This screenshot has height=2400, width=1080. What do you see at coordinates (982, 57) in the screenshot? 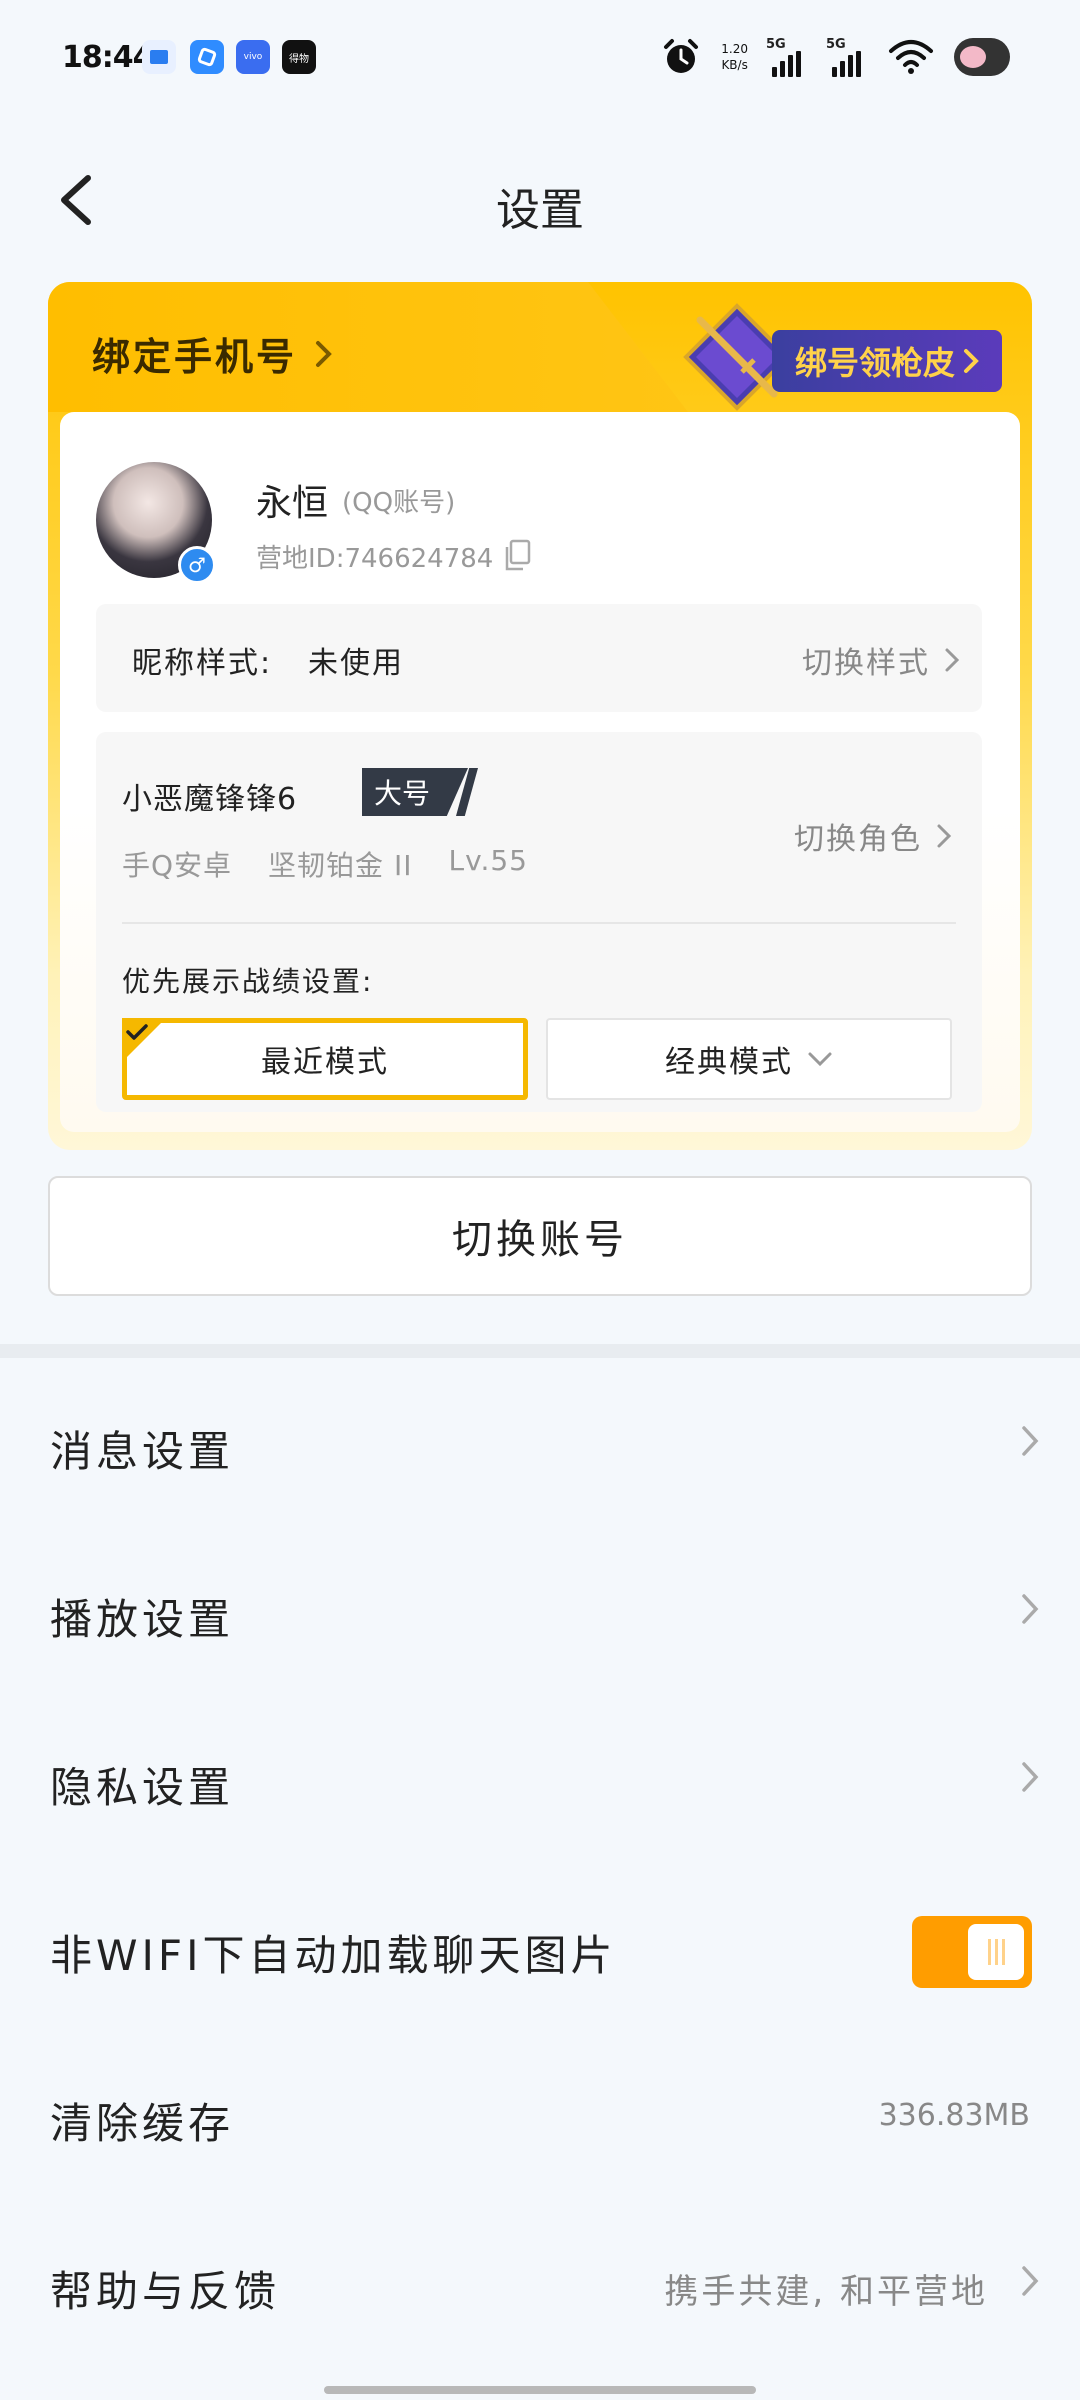
I see `battery-cloud-icon` at bounding box center [982, 57].